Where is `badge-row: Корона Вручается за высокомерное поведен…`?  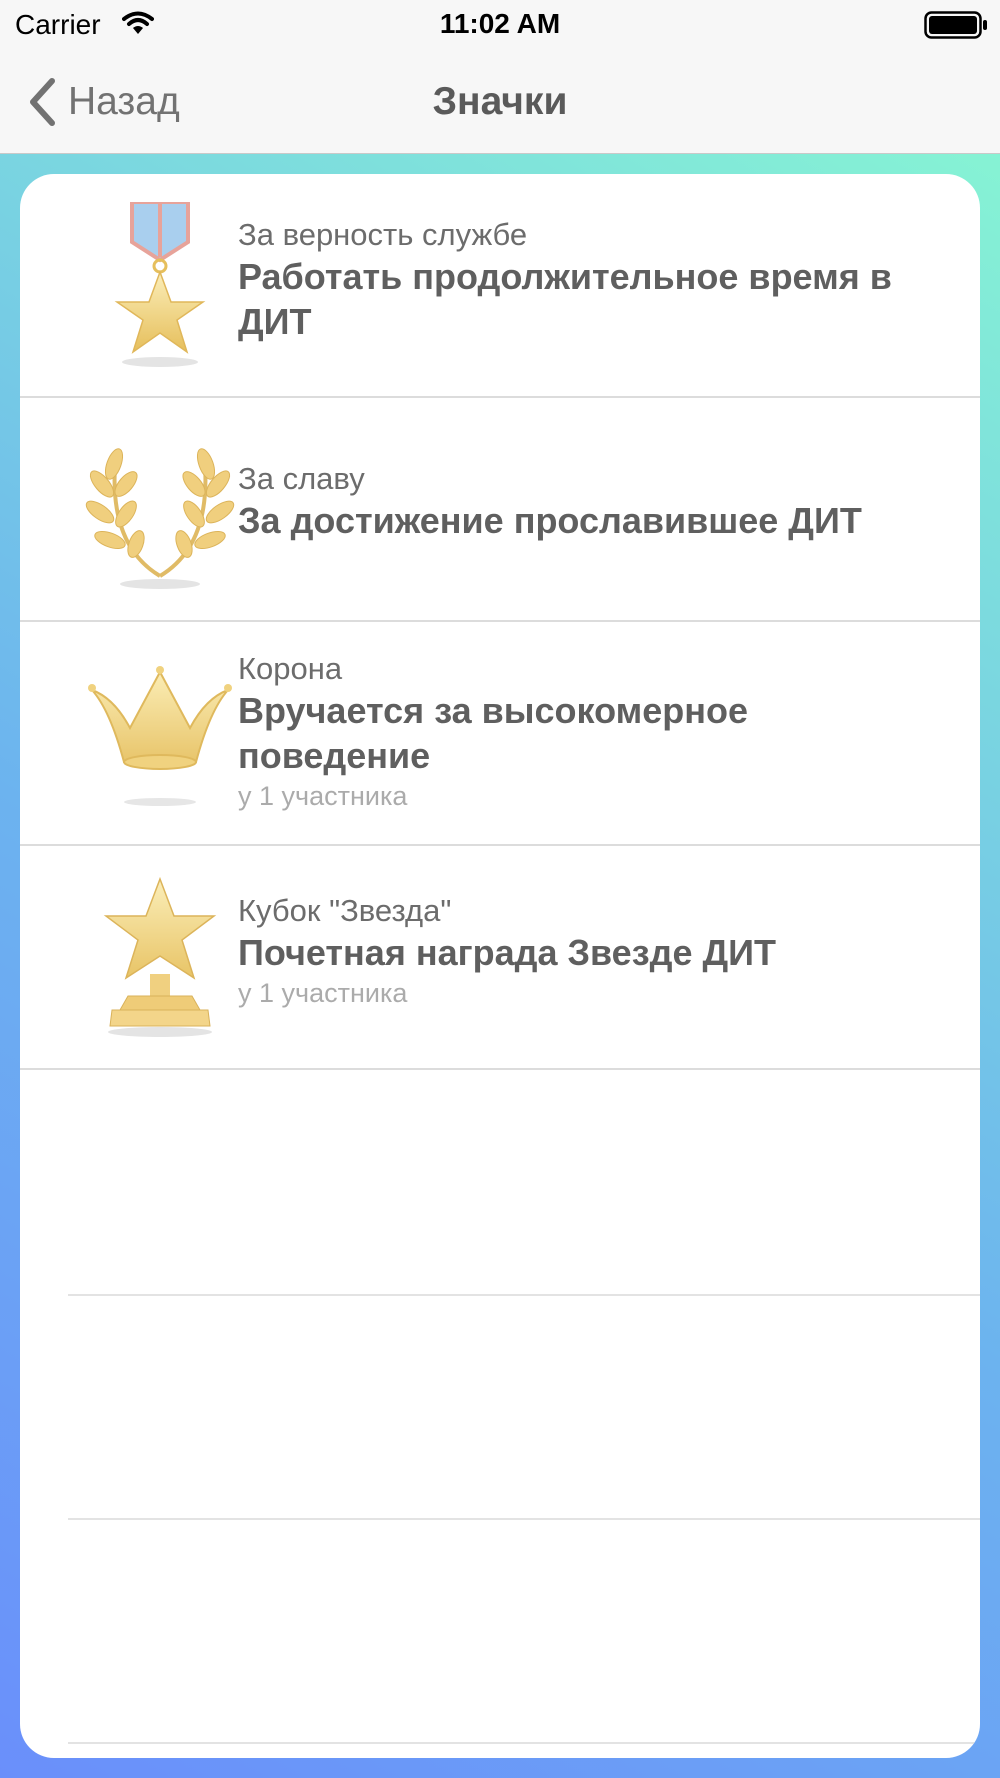
badge-row: Корона Вручается за высокомерное поведен… is located at coordinates (500, 734).